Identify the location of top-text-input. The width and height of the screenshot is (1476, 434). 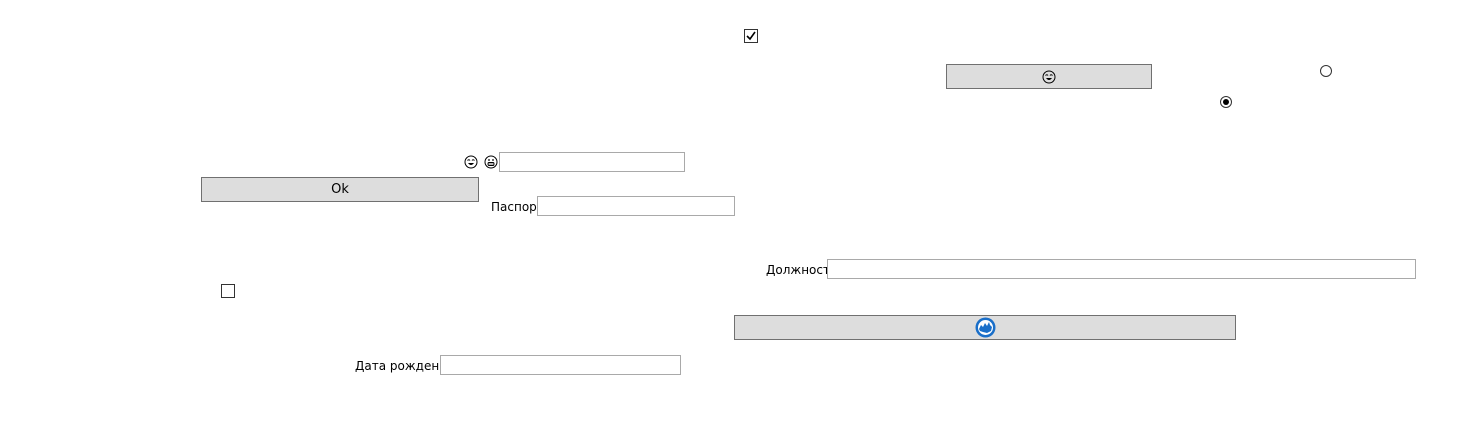
(592, 162).